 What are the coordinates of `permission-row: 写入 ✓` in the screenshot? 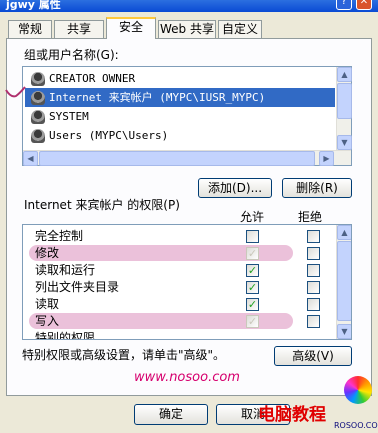 It's located at (180, 321).